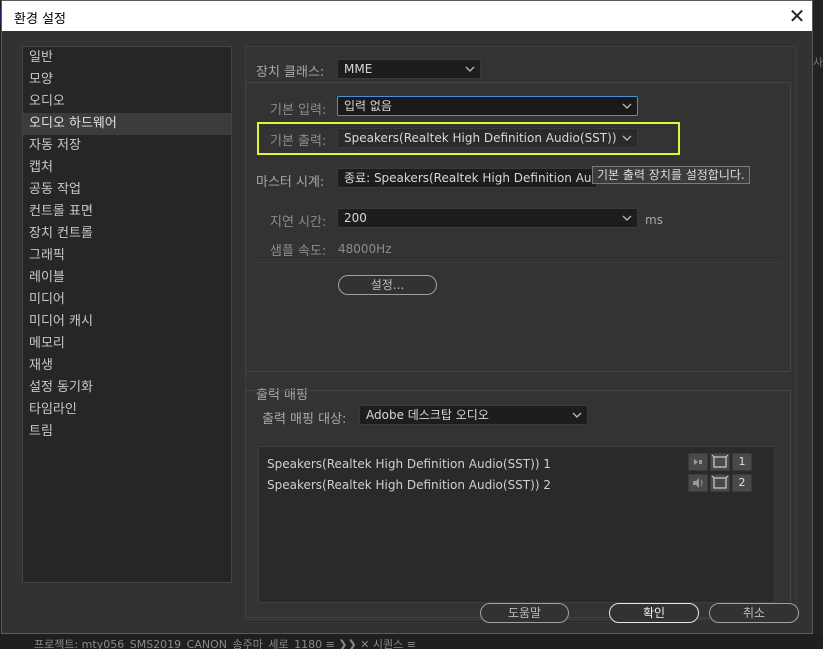 This screenshot has width=823, height=649. What do you see at coordinates (298, 222) in the screenshot?
I see `latency-label: 지연 시간:` at bounding box center [298, 222].